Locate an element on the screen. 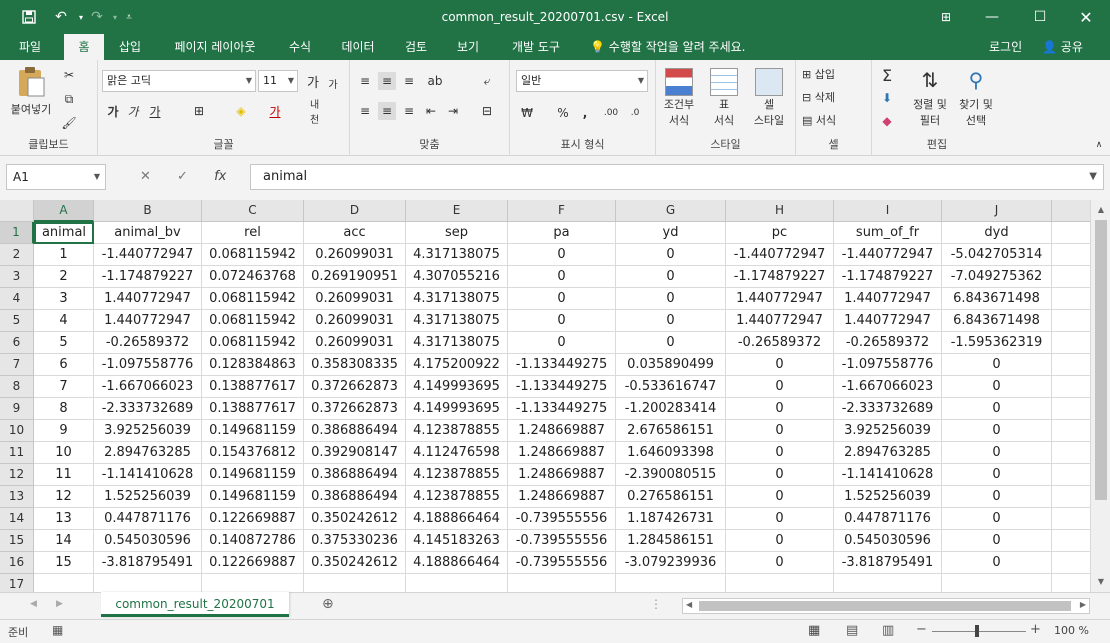 The height and width of the screenshot is (643, 1110). cut-icon: ✂ is located at coordinates (69, 75).